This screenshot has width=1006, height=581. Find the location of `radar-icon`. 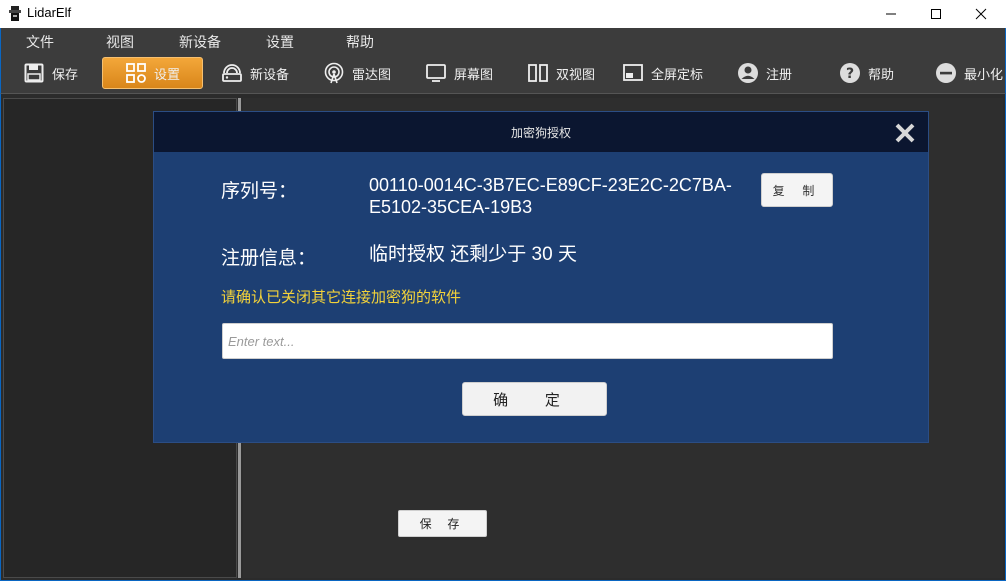

radar-icon is located at coordinates (334, 73).